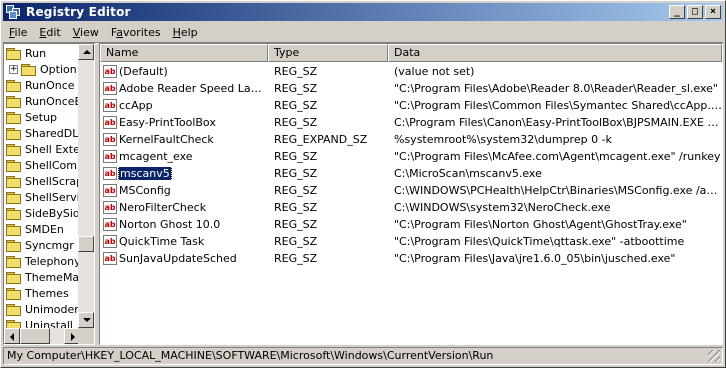 Image resolution: width=726 pixels, height=368 pixels. Describe the element at coordinates (178, 258) in the screenshot. I see `value-name: SunJavaUpdateSched` at that location.